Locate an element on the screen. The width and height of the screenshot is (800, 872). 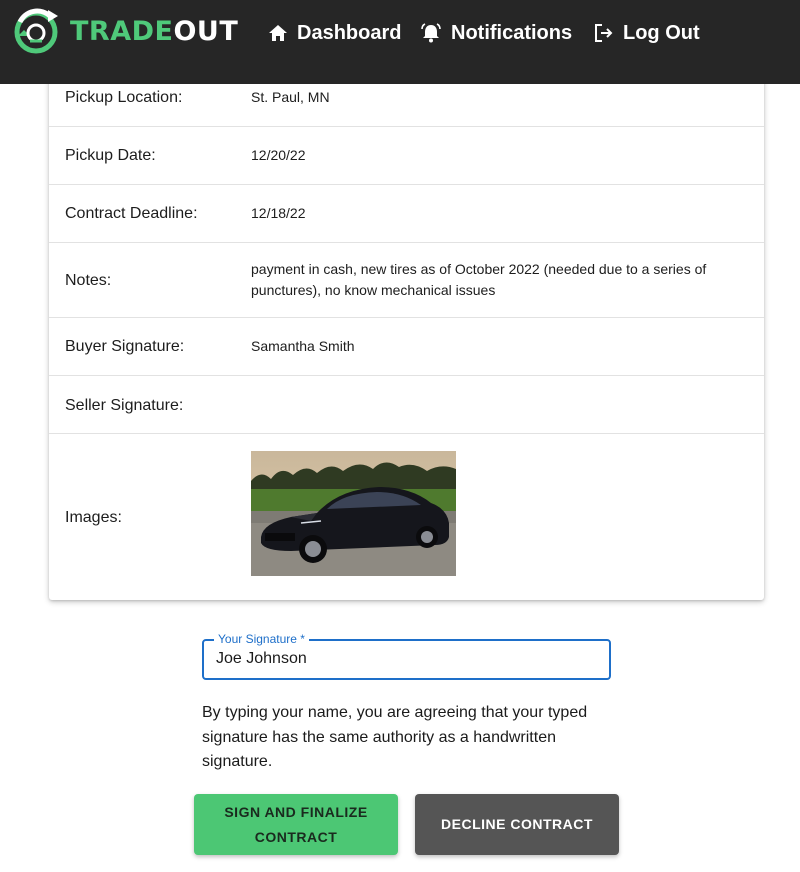
brand-name: TRADEOUT is located at coordinates (154, 31).